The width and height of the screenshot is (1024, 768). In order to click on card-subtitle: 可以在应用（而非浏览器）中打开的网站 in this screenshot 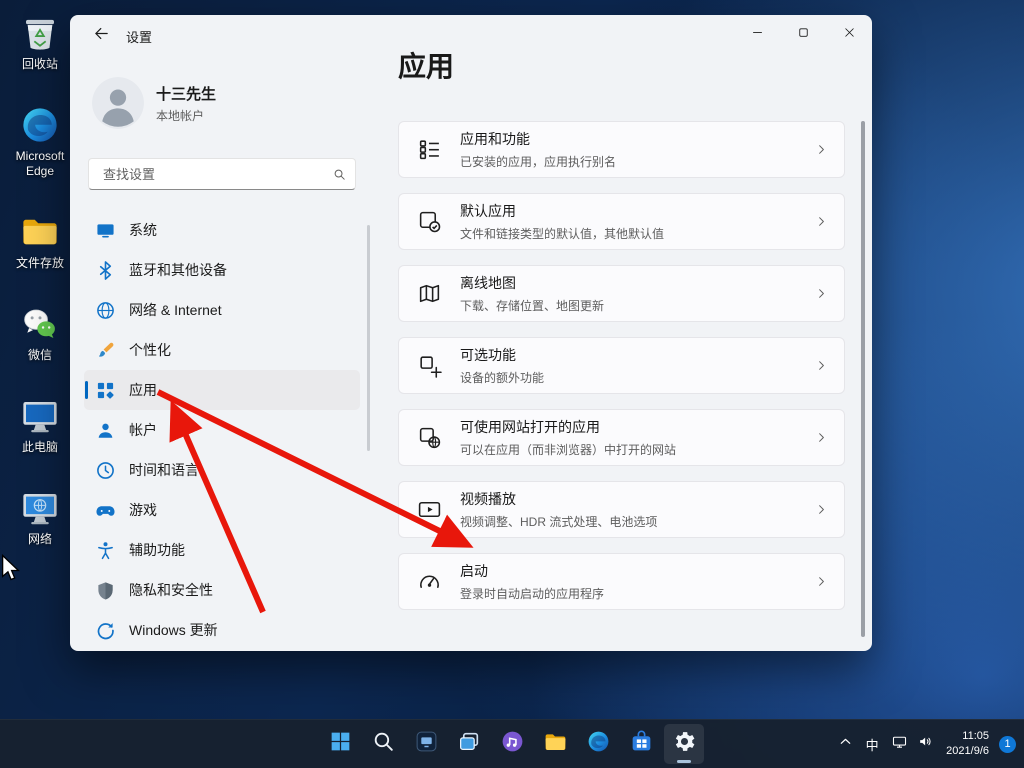, I will do `click(568, 450)`.